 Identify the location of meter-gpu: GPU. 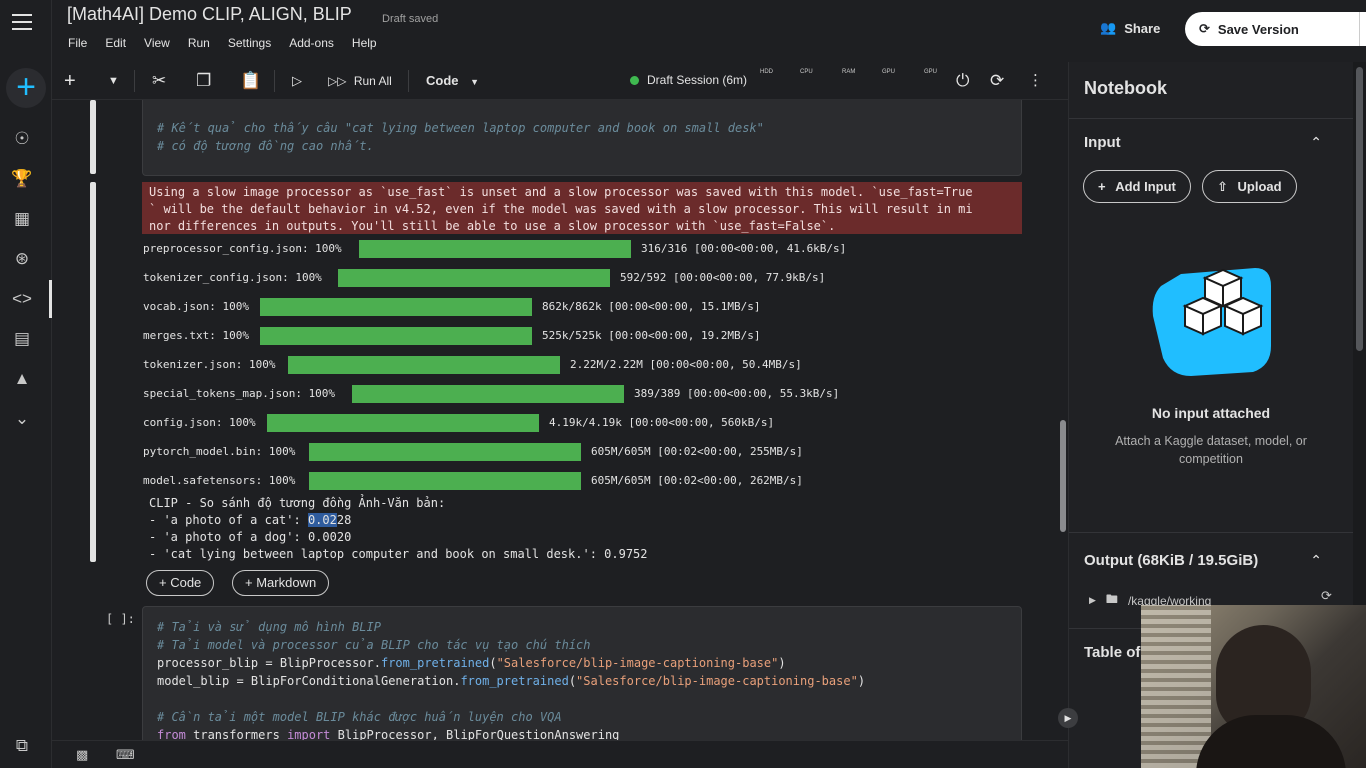
(888, 72).